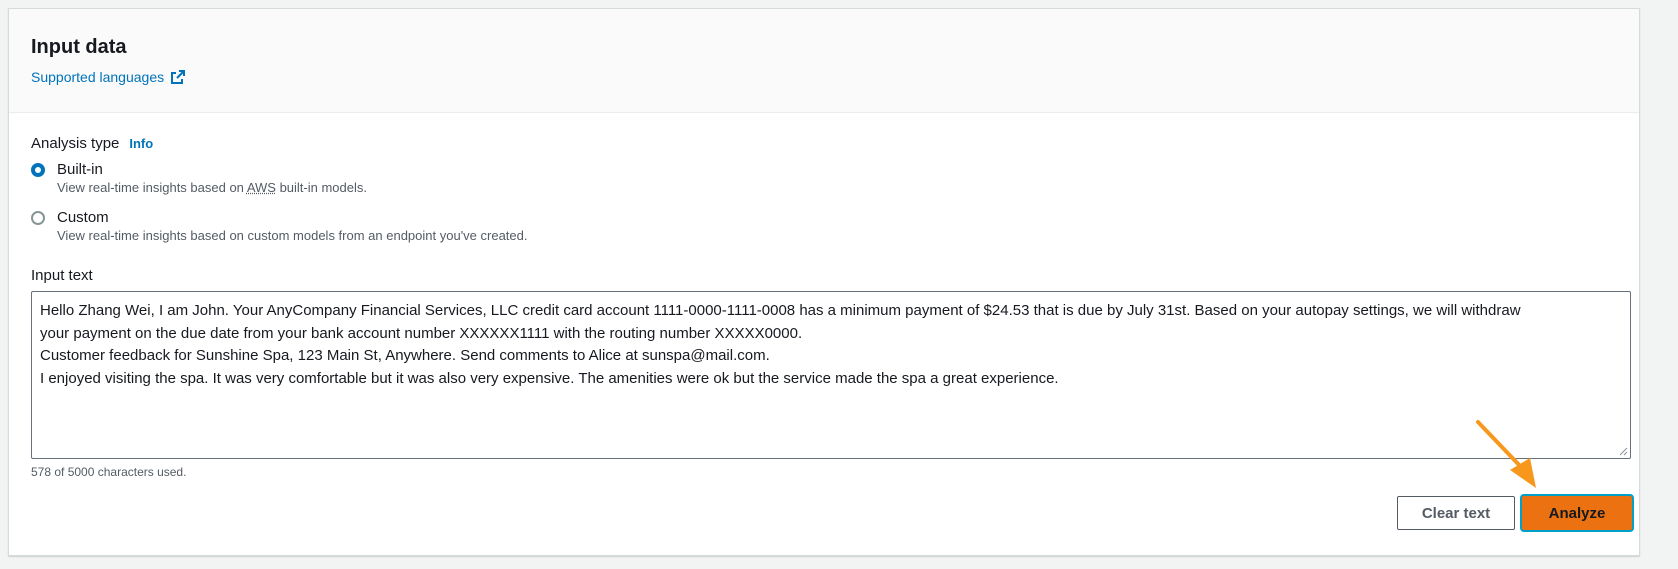 Image resolution: width=1678 pixels, height=569 pixels. I want to click on supported-languages-label: Supported languages, so click(98, 77).